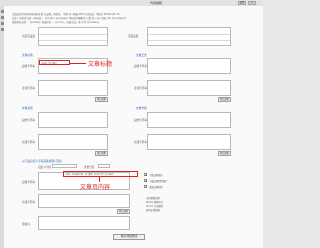 Image resolution: width=320 pixels, height=248 pixels. Describe the element at coordinates (189, 36) in the screenshot. I see `page-settings-textarea` at that location.